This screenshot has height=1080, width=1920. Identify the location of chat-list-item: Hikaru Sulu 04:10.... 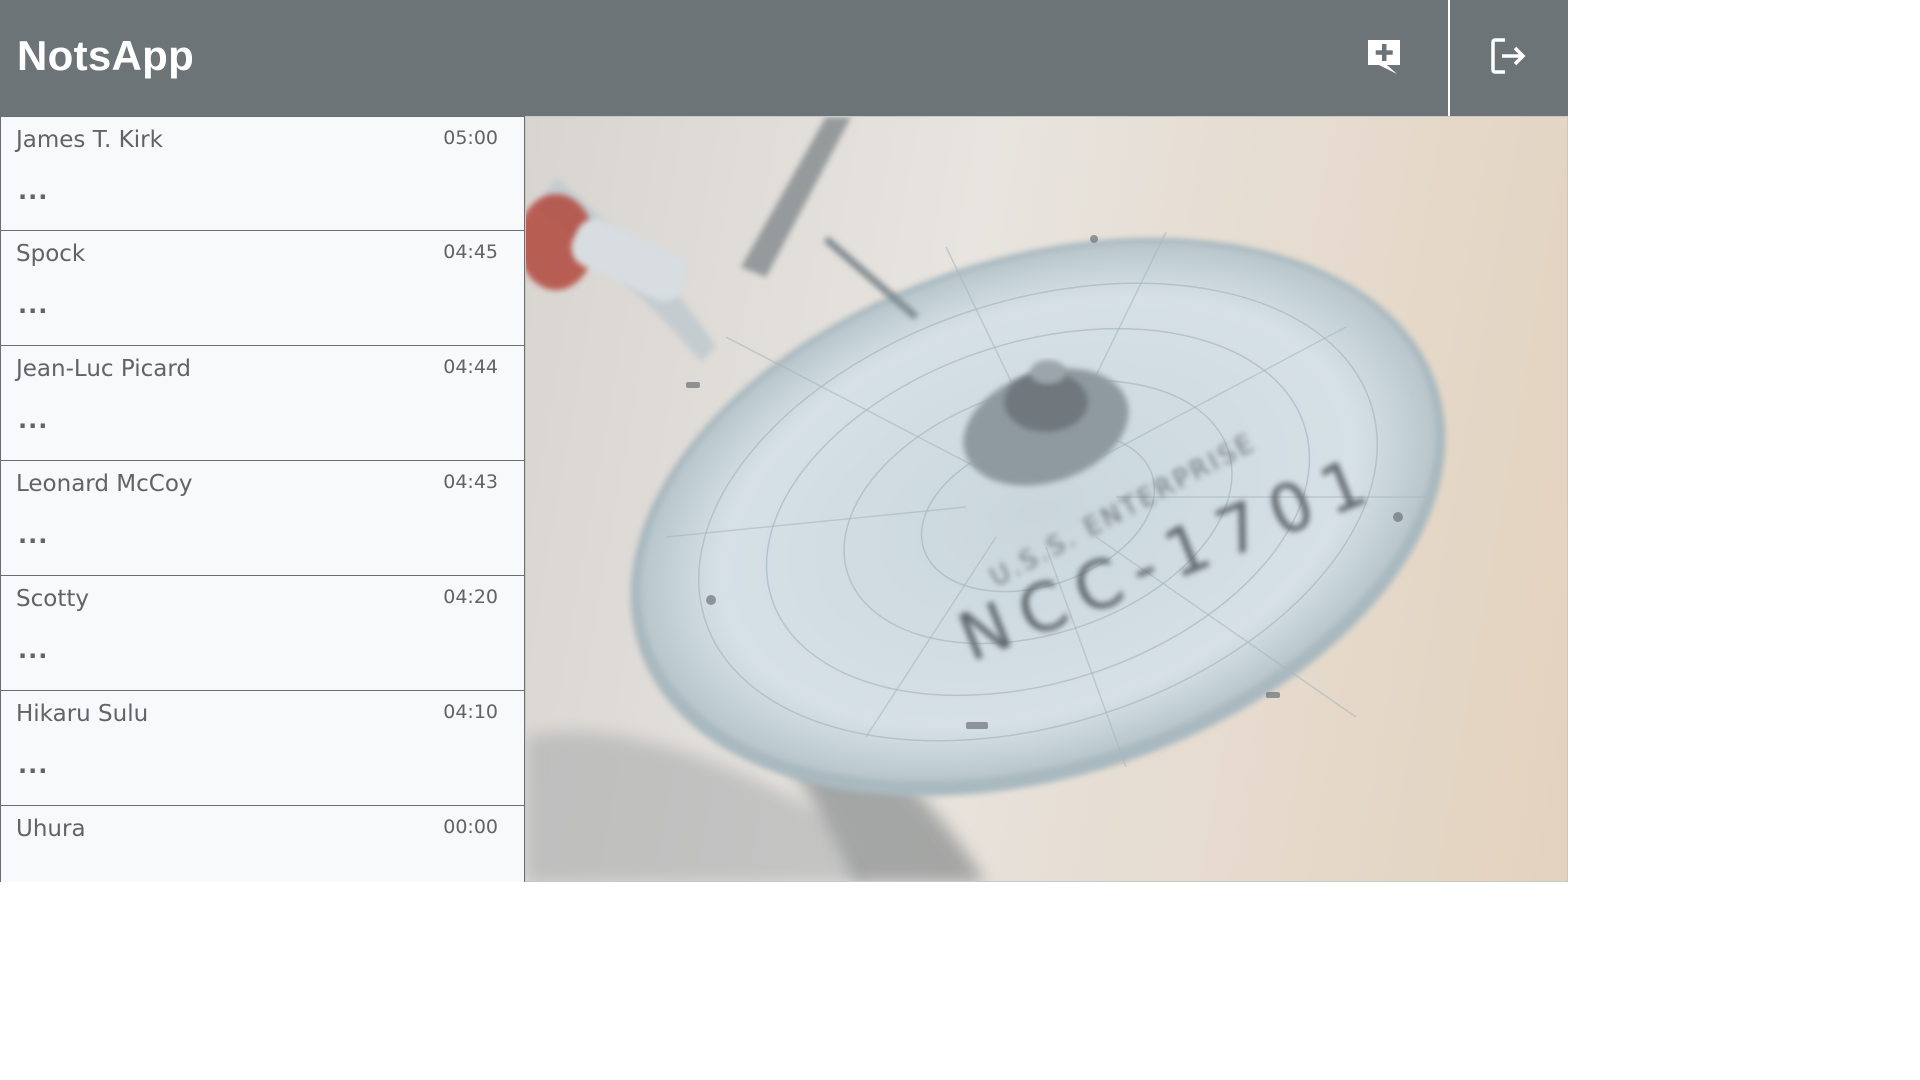
(262, 748).